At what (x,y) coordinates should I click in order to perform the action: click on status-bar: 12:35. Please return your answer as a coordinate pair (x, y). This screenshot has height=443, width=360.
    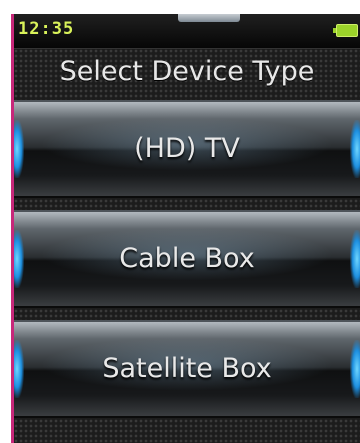
    Looking at the image, I should click on (187, 31).